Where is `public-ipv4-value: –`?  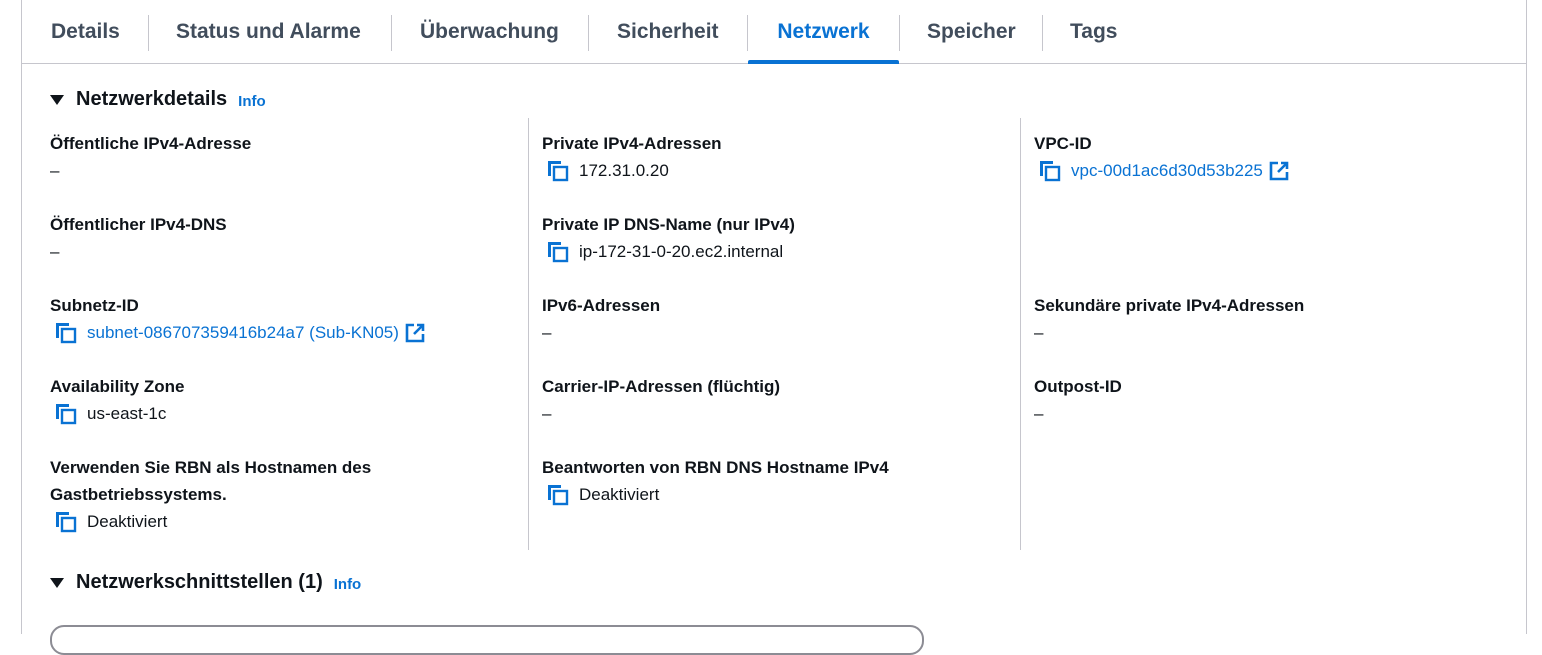 public-ipv4-value: – is located at coordinates (55, 170).